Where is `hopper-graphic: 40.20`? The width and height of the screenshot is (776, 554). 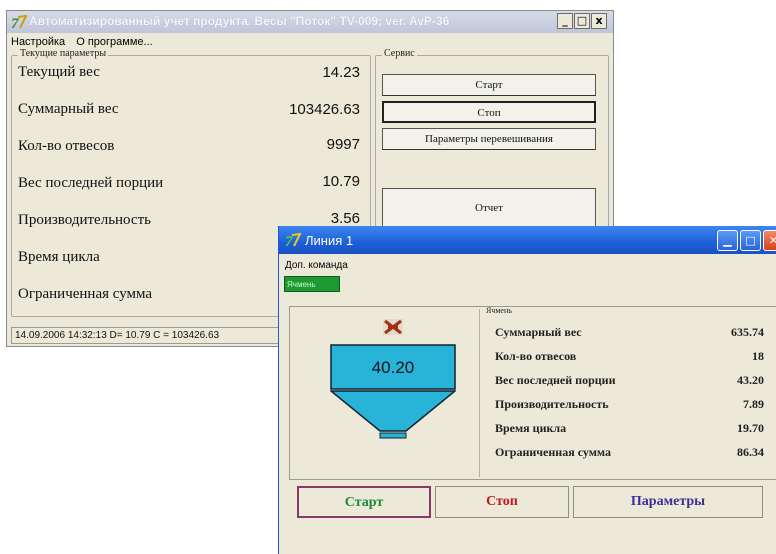
hopper-graphic: 40.20 is located at coordinates (393, 379).